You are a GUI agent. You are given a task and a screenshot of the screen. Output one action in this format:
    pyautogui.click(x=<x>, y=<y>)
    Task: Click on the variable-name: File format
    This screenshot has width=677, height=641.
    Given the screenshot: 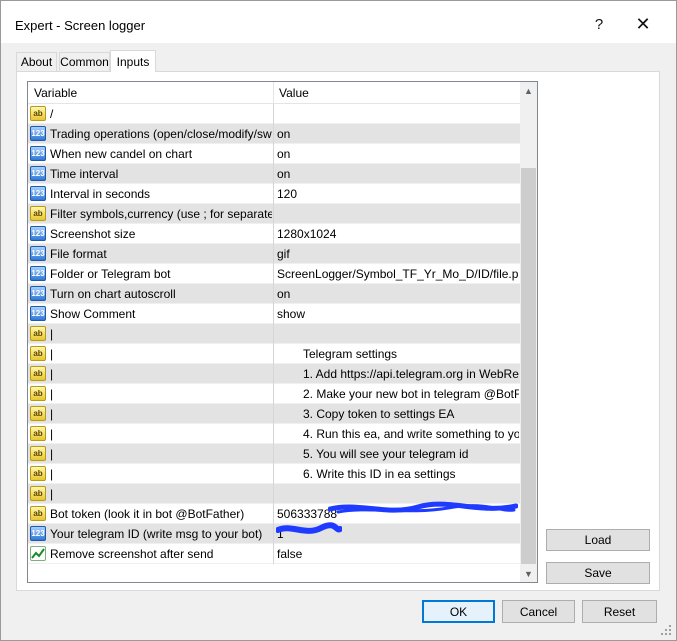 What is the action you would take?
    pyautogui.click(x=78, y=254)
    